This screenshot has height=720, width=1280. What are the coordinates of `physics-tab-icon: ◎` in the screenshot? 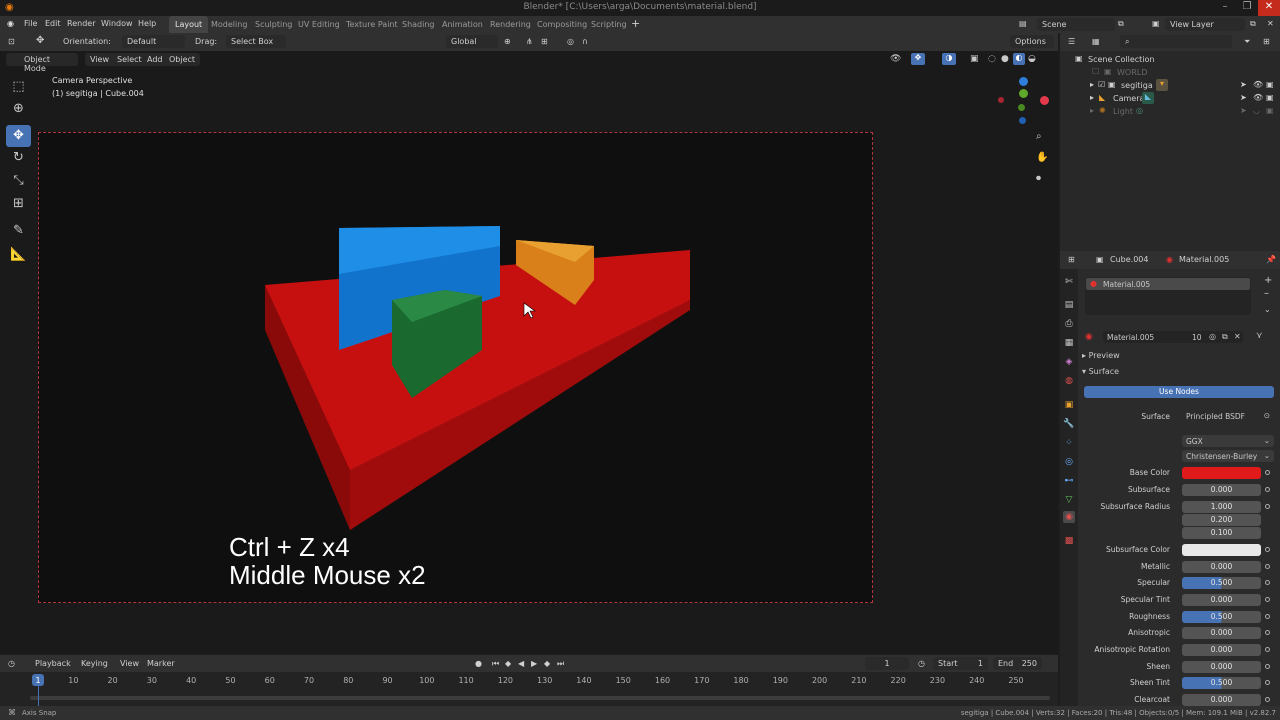 It's located at (1069, 462).